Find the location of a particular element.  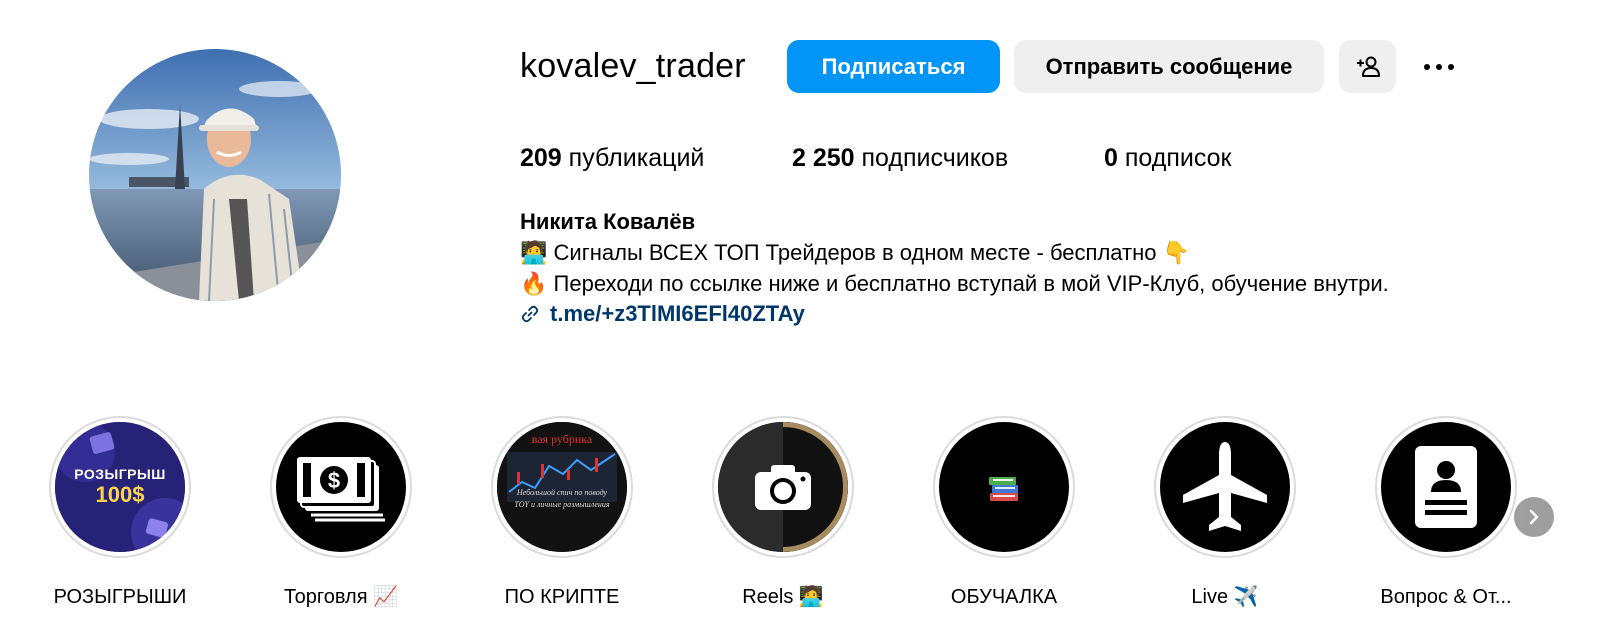

stat-followers: 2 250 подписчиков is located at coordinates (900, 158).